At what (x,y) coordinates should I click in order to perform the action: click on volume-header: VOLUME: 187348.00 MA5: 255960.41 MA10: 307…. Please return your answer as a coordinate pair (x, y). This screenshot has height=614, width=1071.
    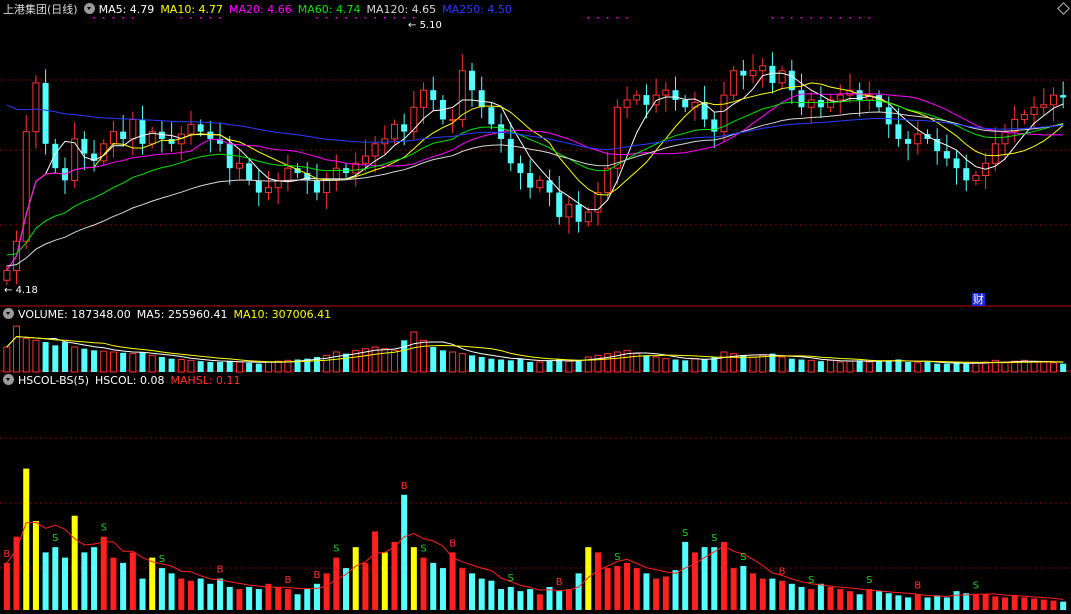
    Looking at the image, I should click on (170, 315).